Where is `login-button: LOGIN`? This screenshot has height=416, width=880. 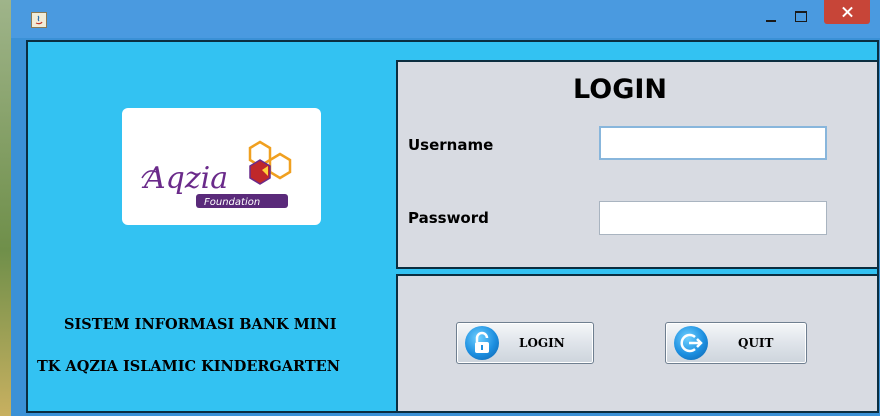
login-button: LOGIN is located at coordinates (525, 343).